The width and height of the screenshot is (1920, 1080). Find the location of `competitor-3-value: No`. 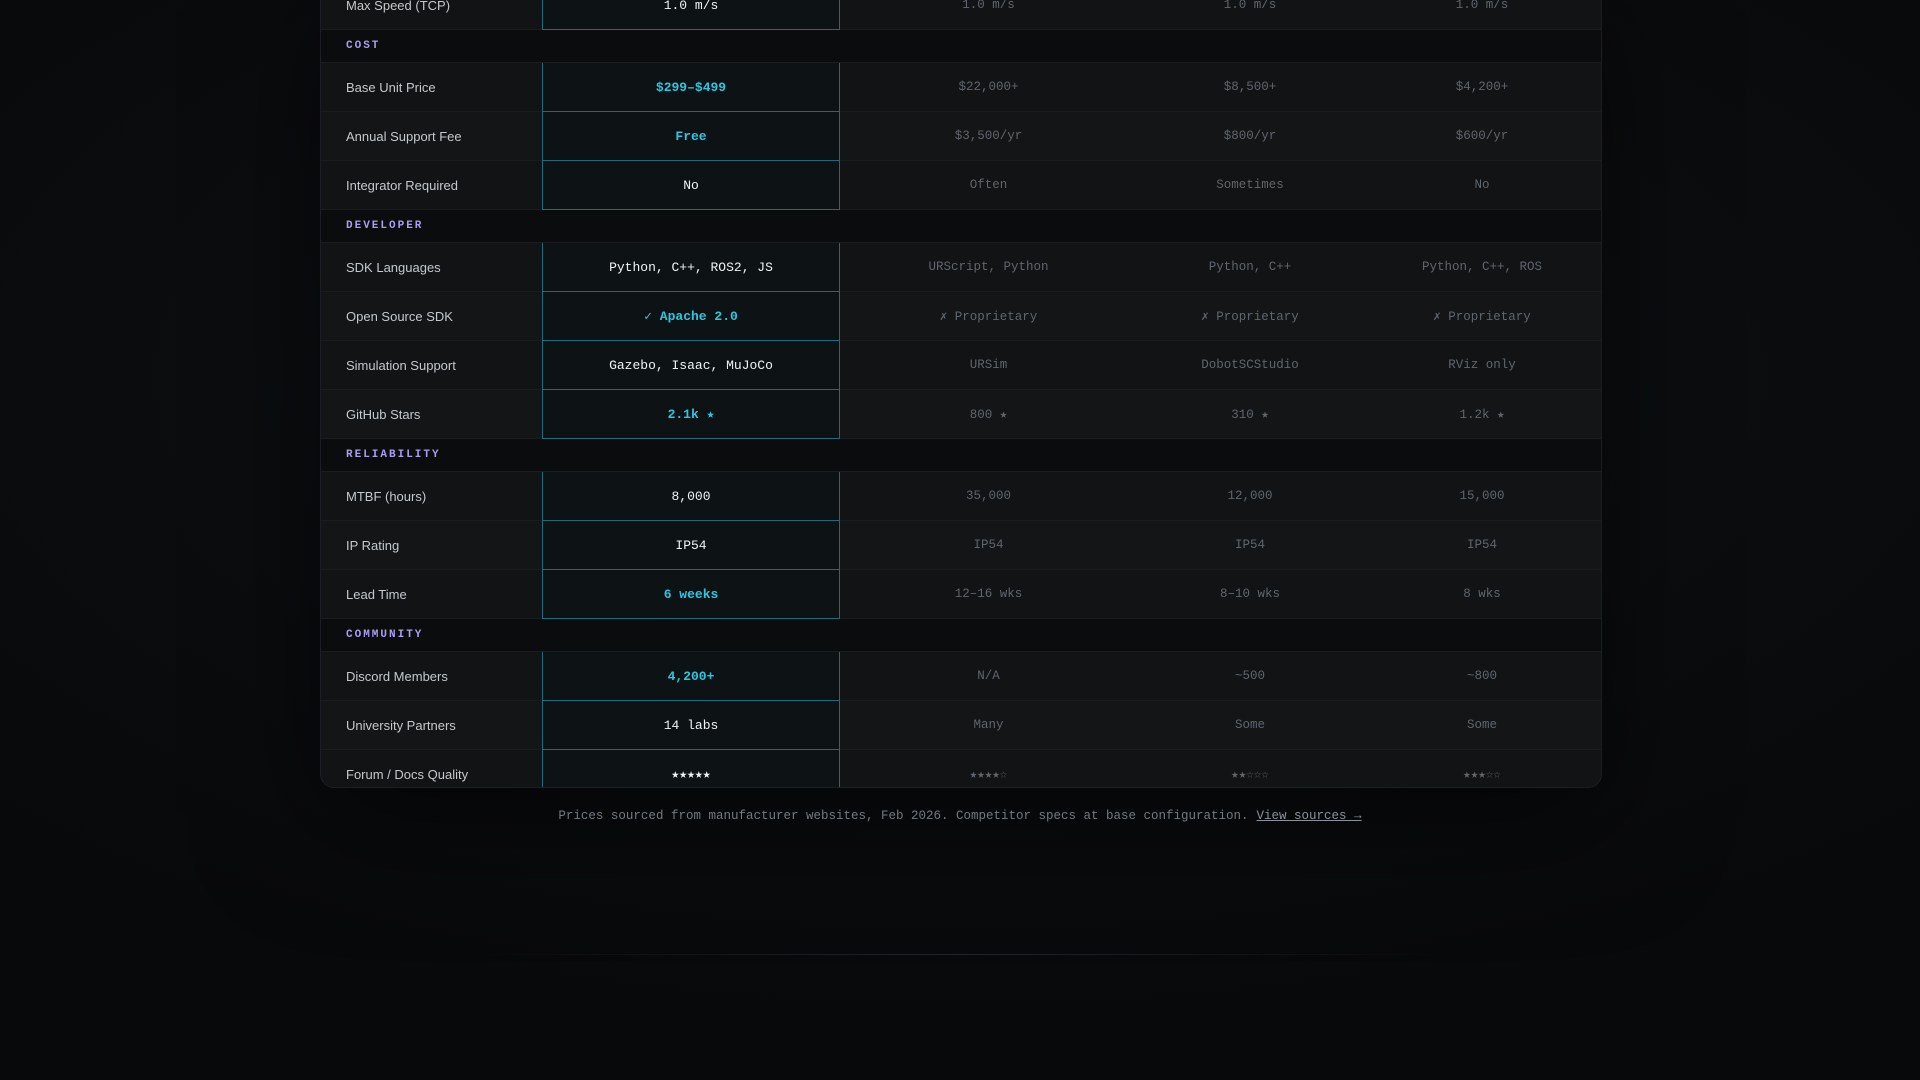

competitor-3-value: No is located at coordinates (1482, 185).